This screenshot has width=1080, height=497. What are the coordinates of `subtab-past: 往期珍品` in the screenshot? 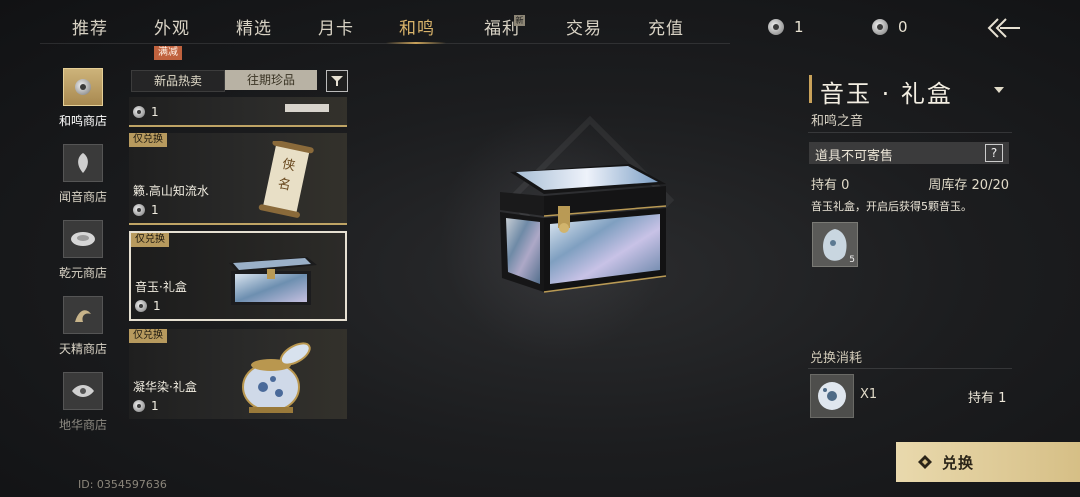 It's located at (271, 80).